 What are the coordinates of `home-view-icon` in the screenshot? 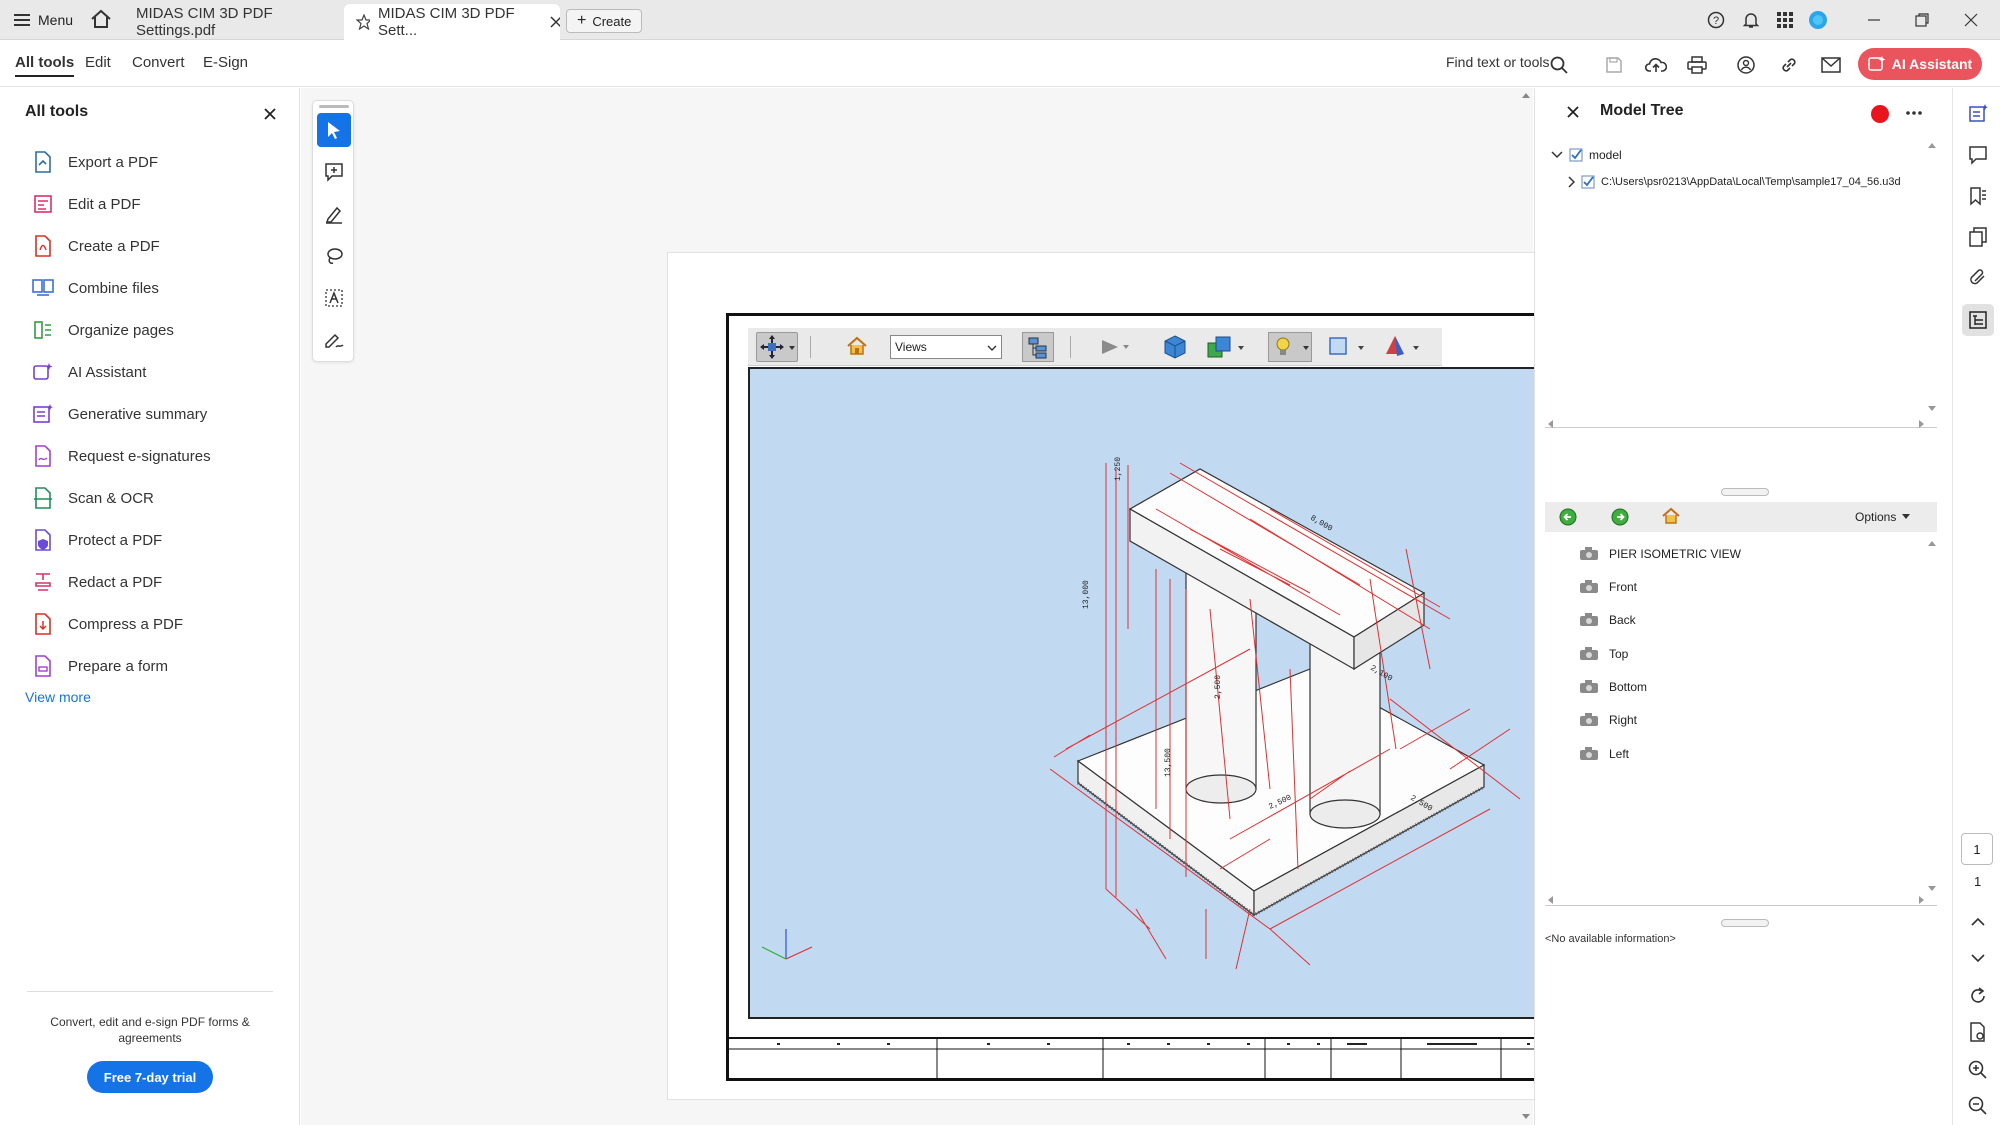 It's located at (857, 346).